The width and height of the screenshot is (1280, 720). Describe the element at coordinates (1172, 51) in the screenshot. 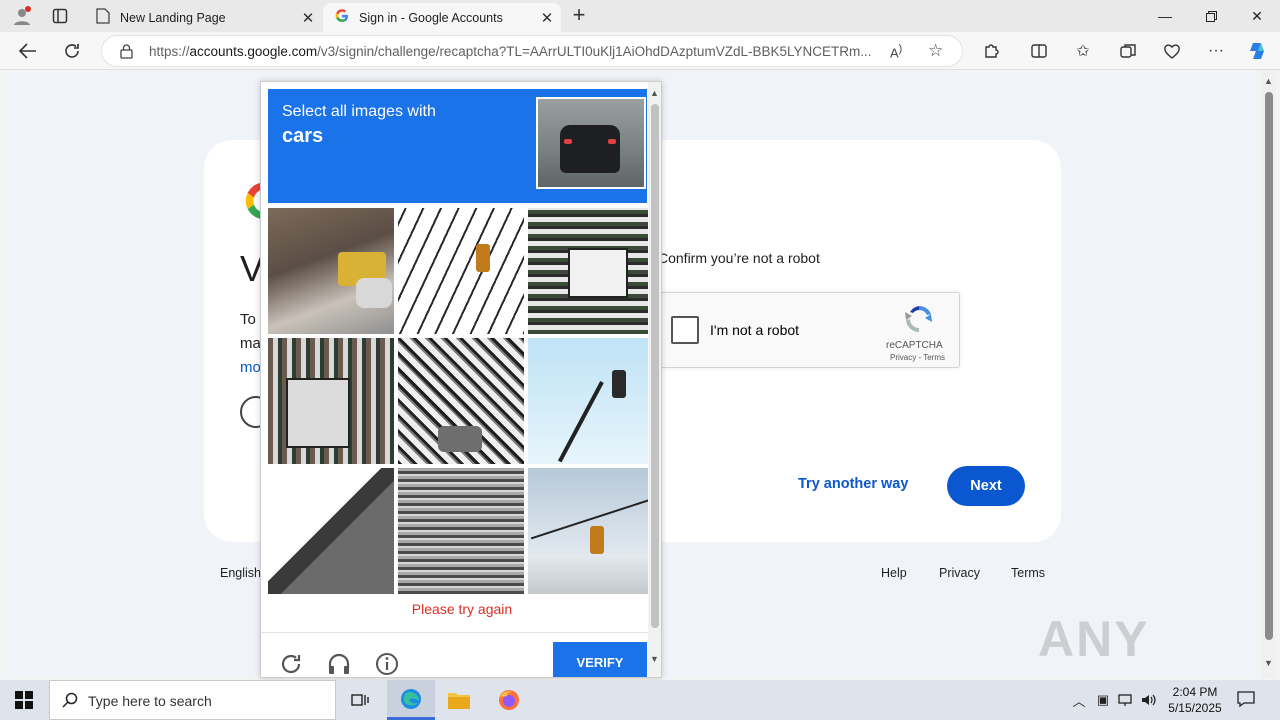

I see `browser-essentials-icon` at that location.